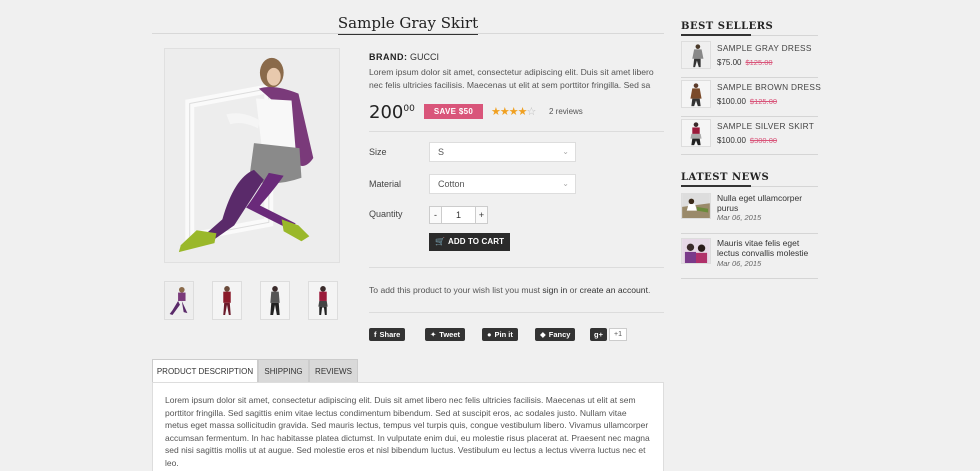 The image size is (980, 471). What do you see at coordinates (205, 371) in the screenshot?
I see `tab-product-description: PRODUCT DESCRIPTION` at bounding box center [205, 371].